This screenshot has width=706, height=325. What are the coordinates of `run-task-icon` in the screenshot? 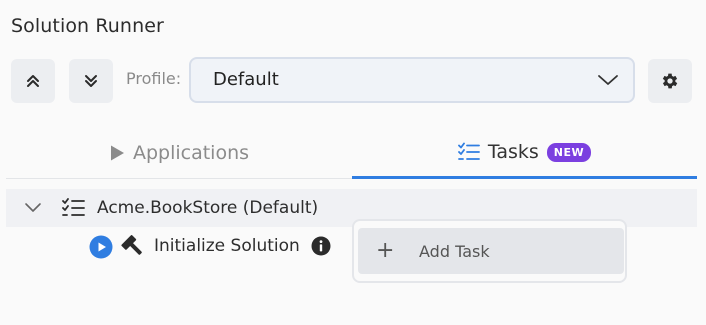 It's located at (101, 247).